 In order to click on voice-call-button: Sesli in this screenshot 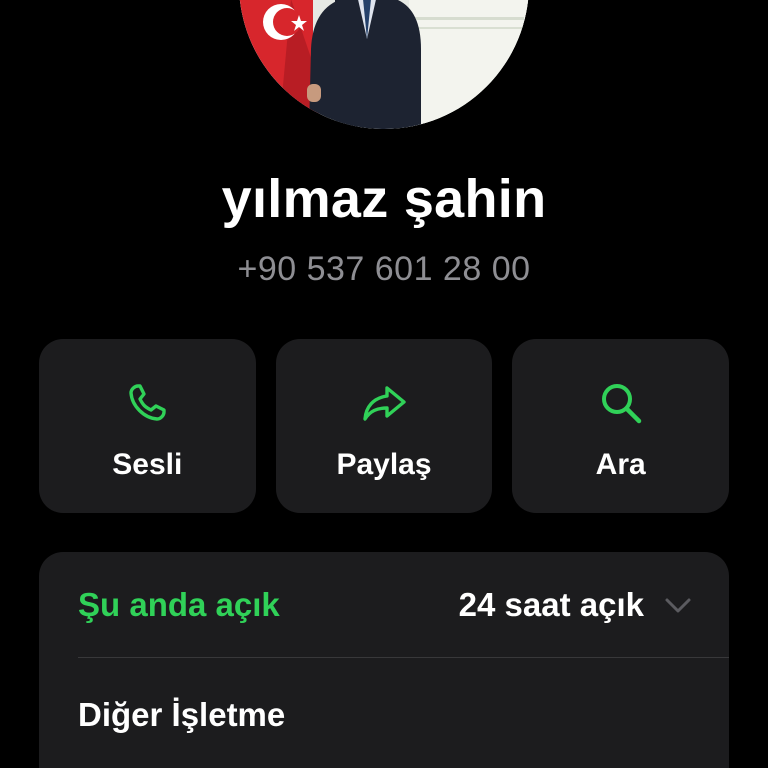, I will do `click(147, 426)`.